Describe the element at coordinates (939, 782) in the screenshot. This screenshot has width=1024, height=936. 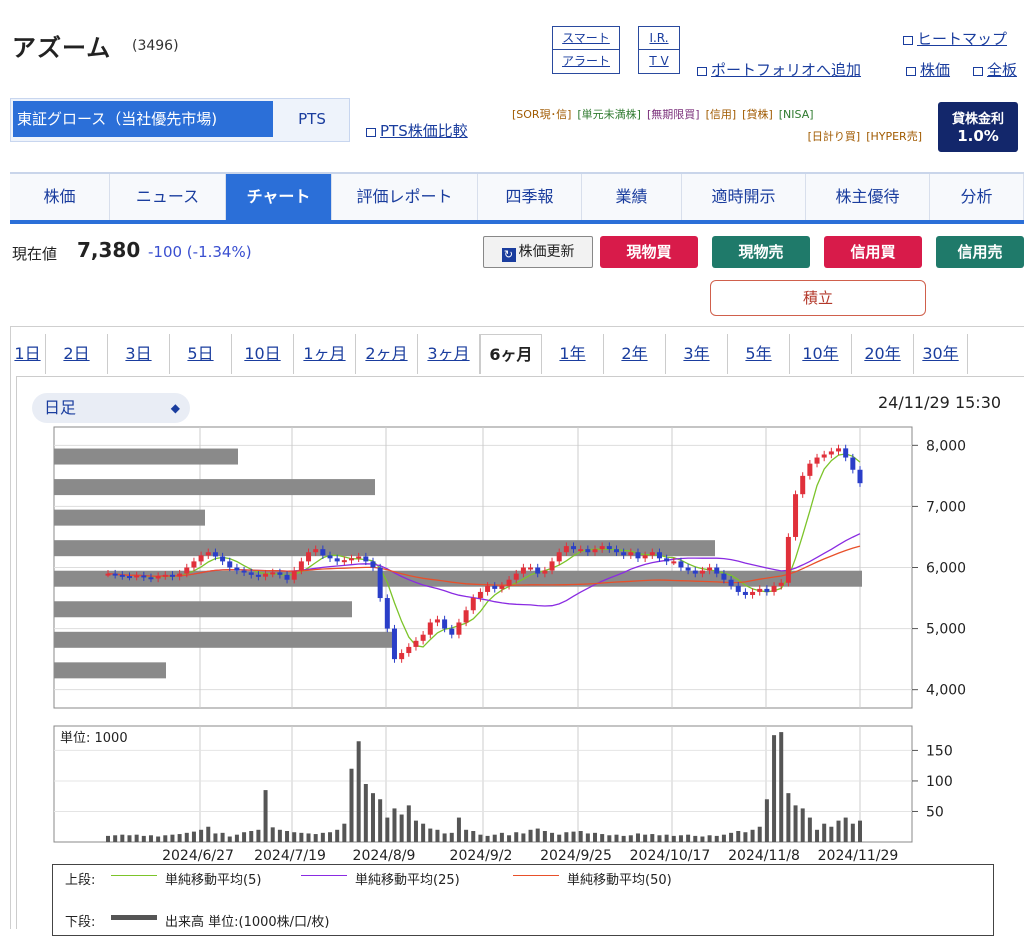
I see `volume-tick-label: 100` at that location.